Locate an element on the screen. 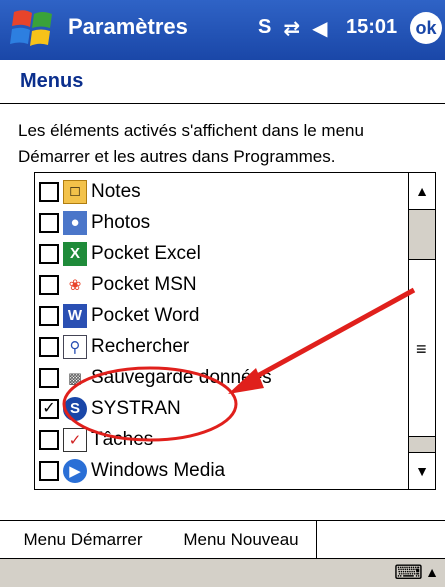  list-item-photos: ● Photos is located at coordinates (221, 222).